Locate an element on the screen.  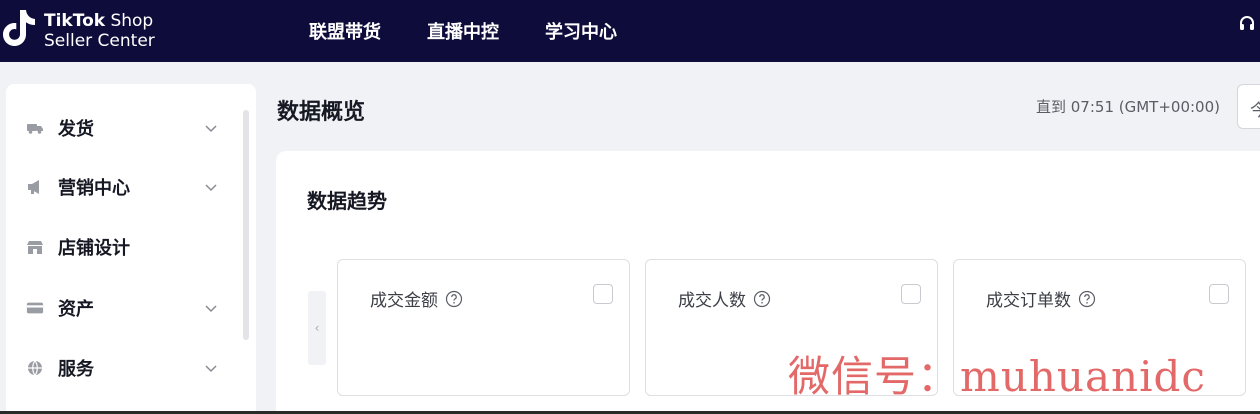
sidebar-item-assets: 资产 is located at coordinates (126, 308).